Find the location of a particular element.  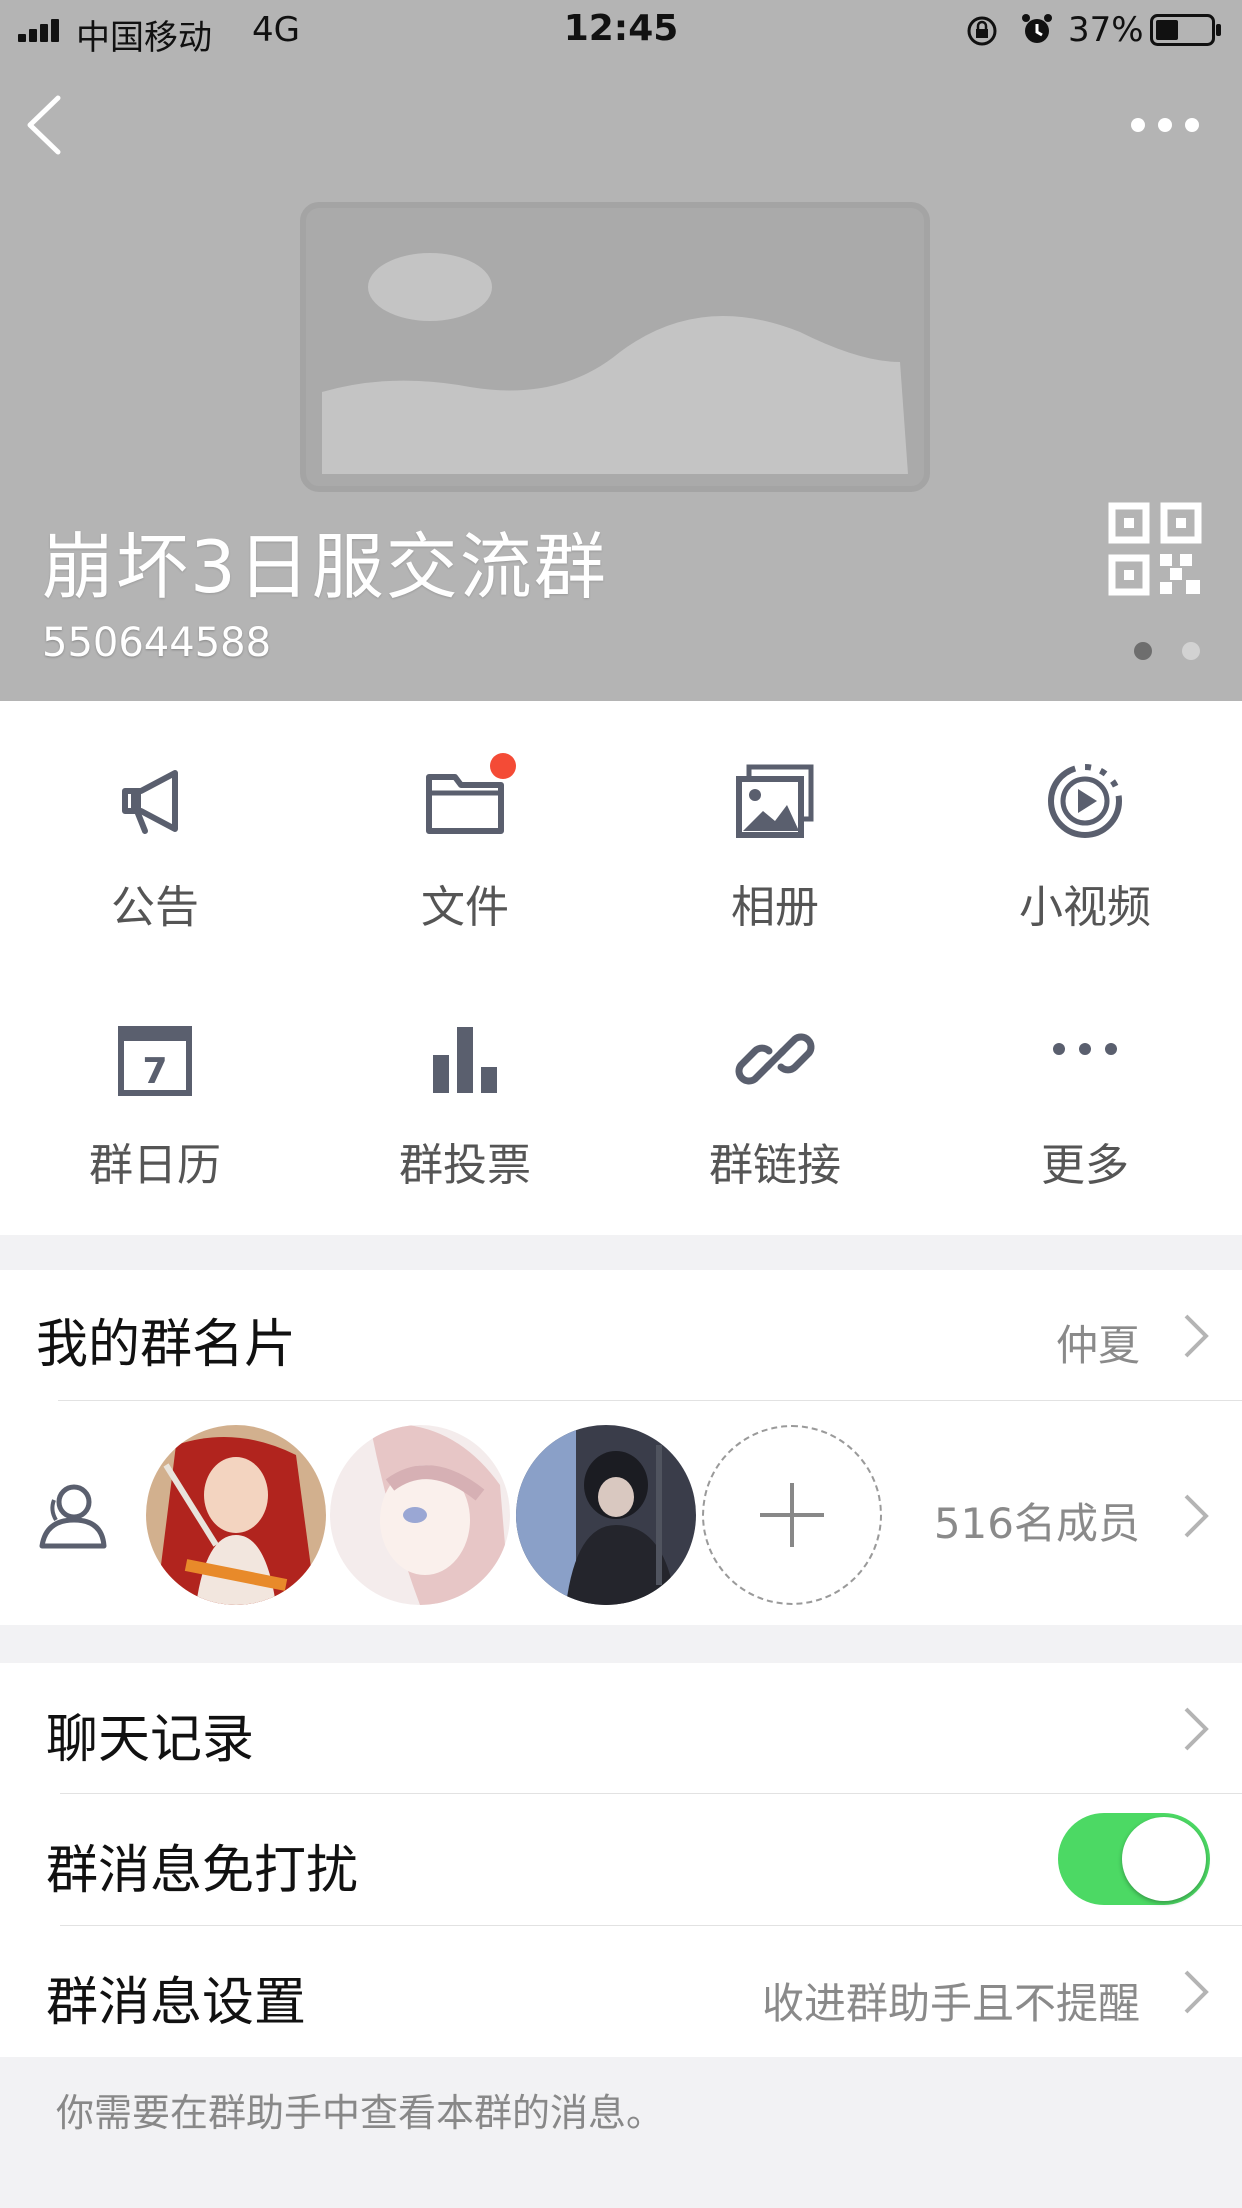

more-dots-icon is located at coordinates (1085, 1049).